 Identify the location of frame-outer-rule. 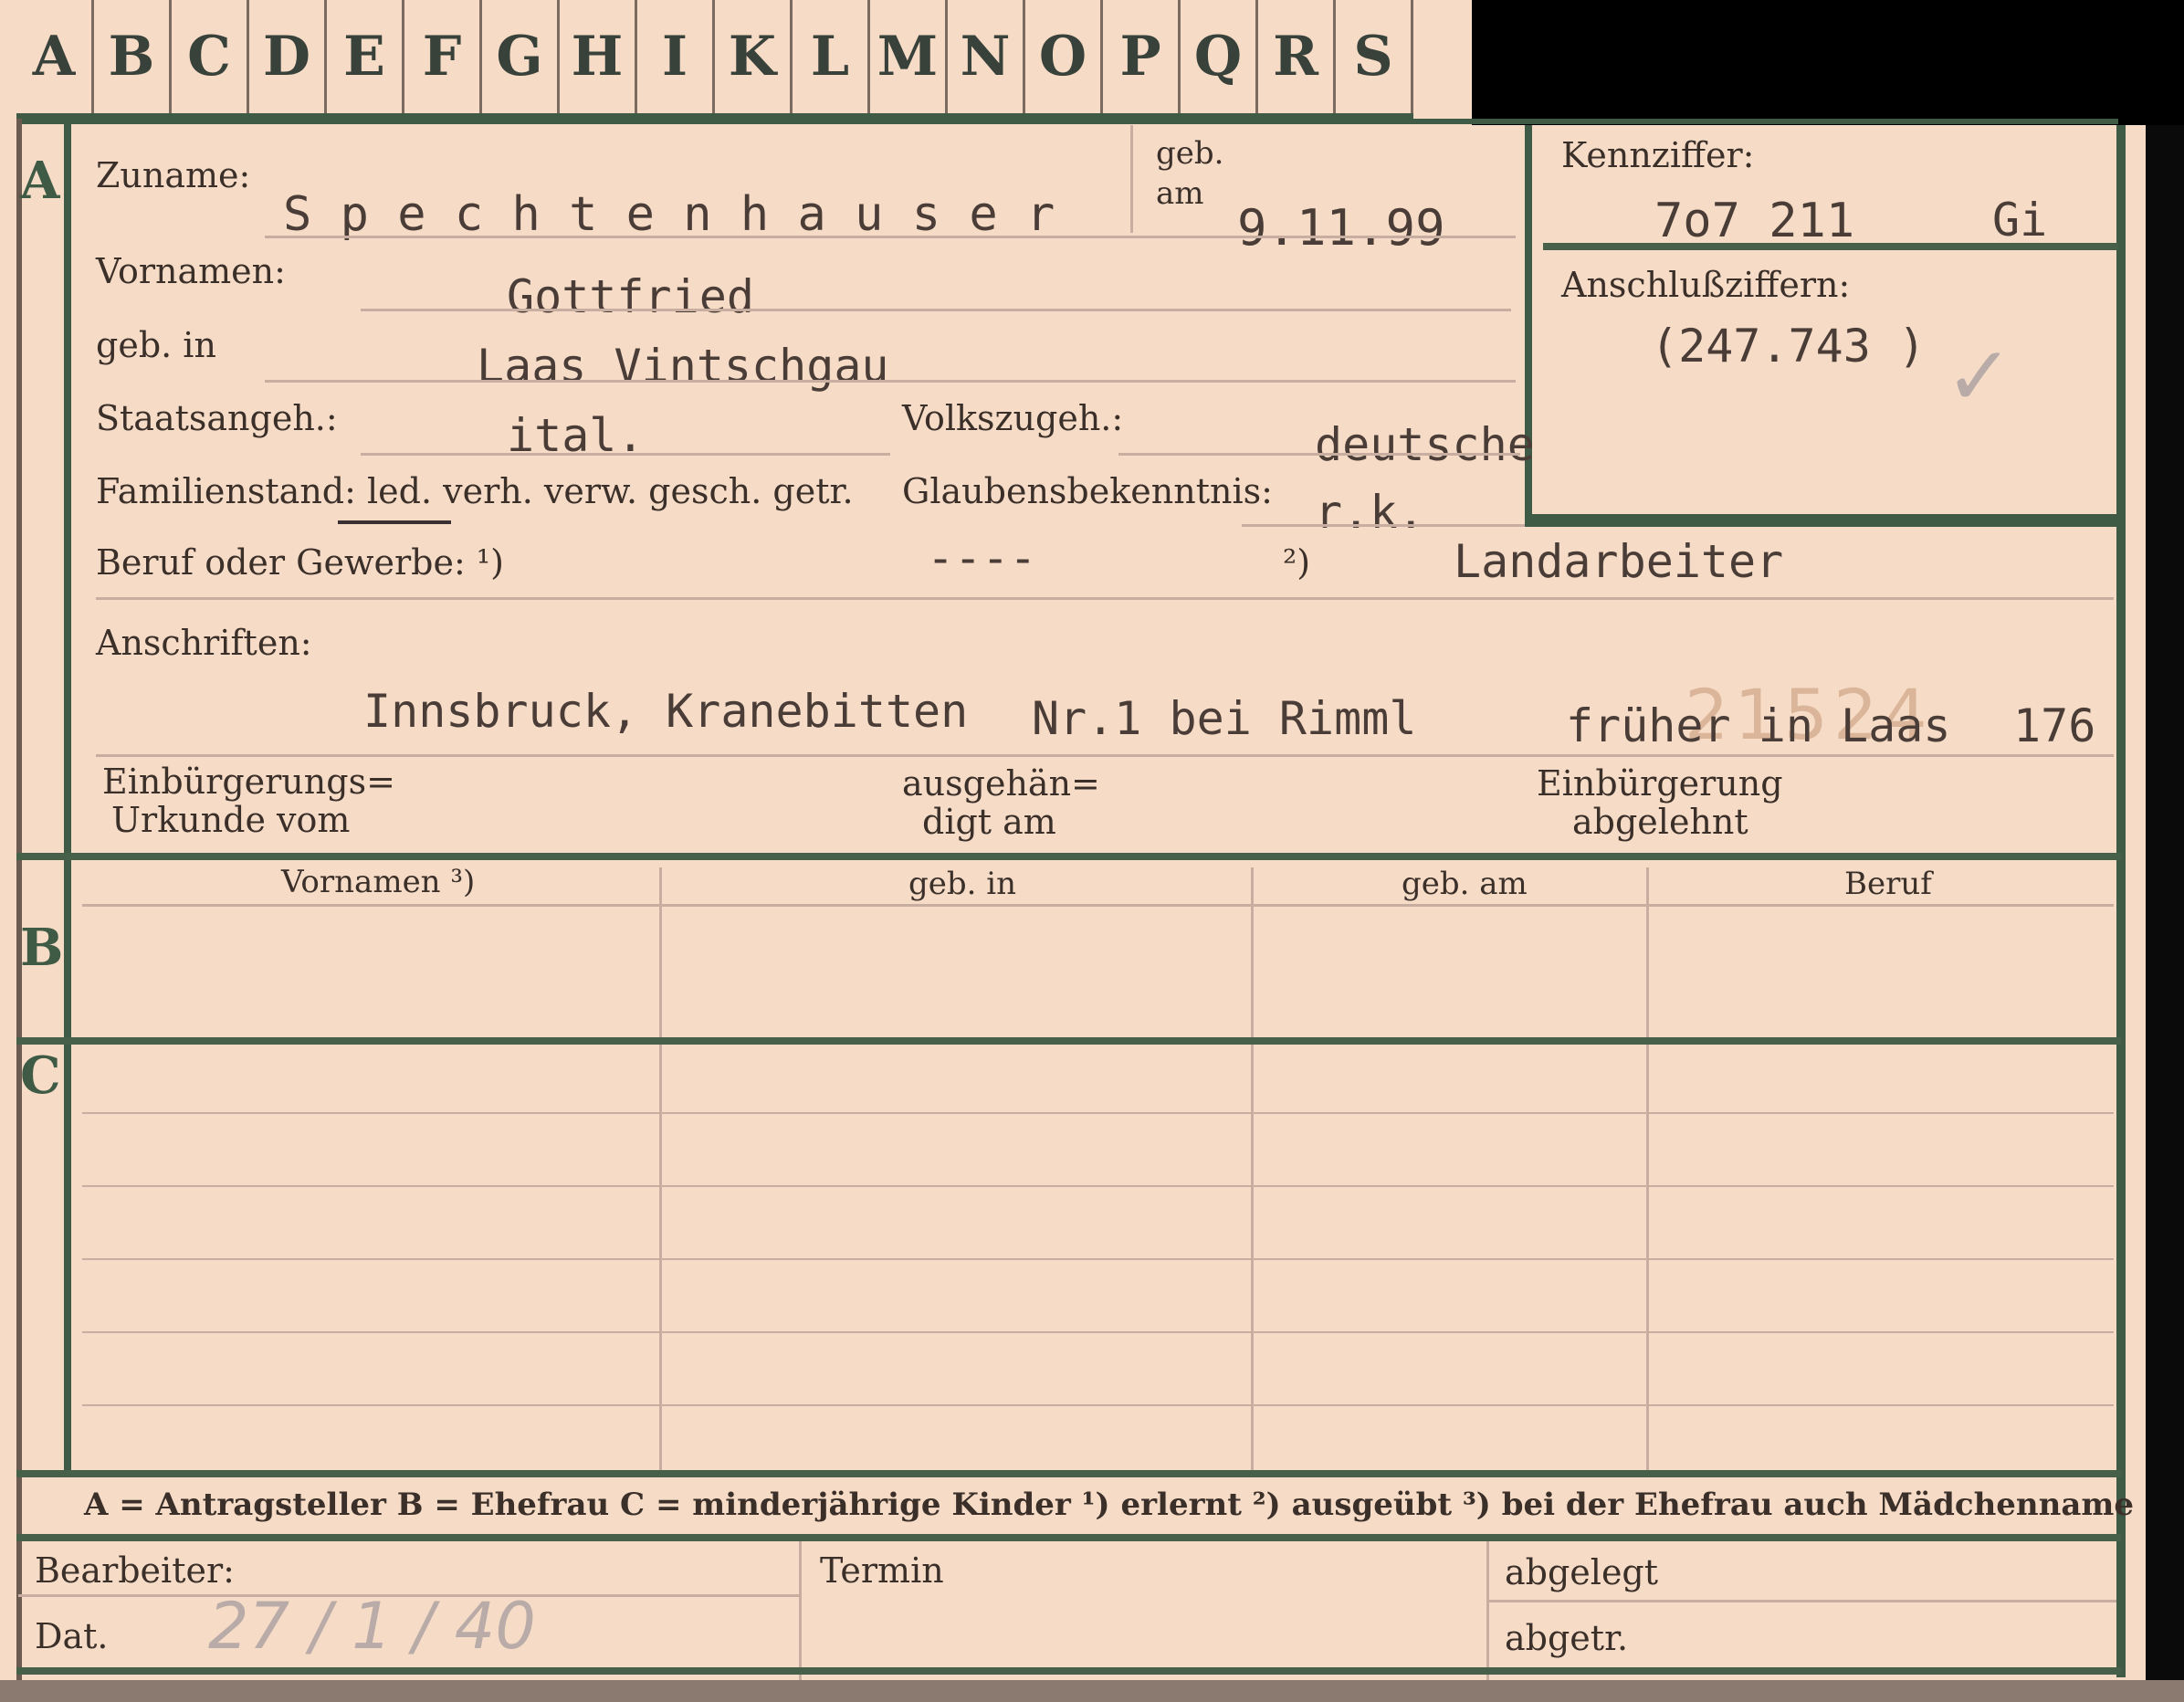
(19, 899).